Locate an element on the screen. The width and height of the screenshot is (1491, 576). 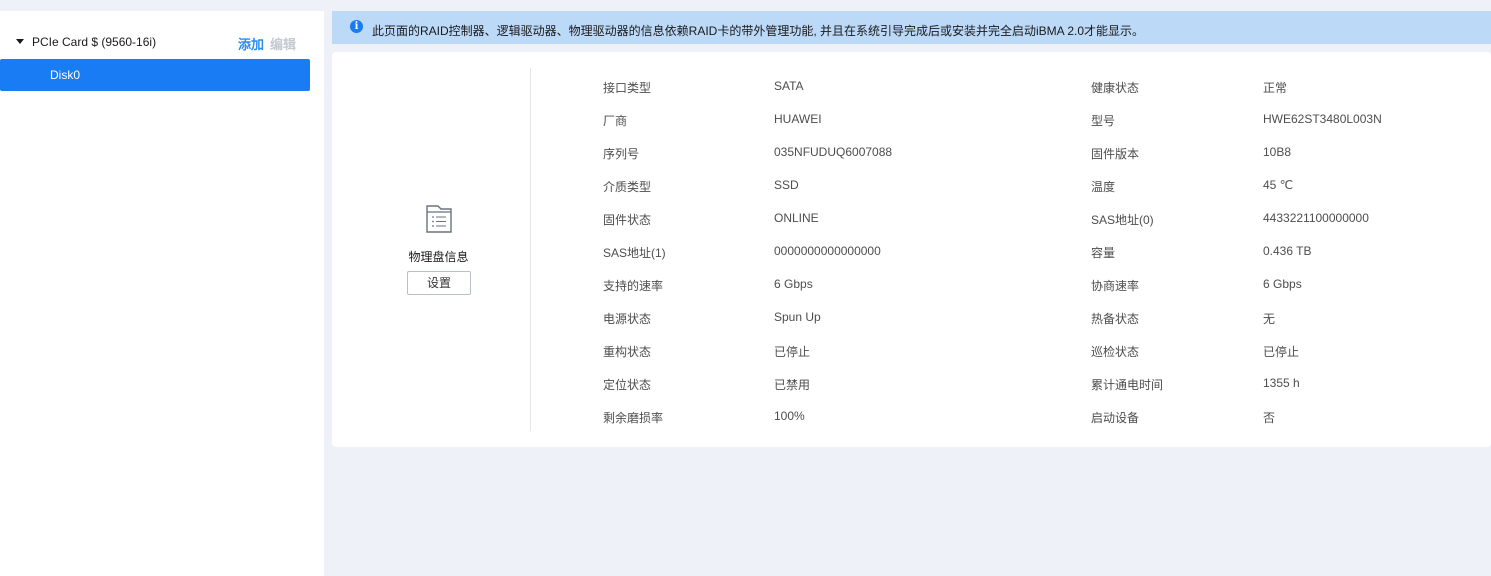
property-label: 接口类型 is located at coordinates (627, 88).